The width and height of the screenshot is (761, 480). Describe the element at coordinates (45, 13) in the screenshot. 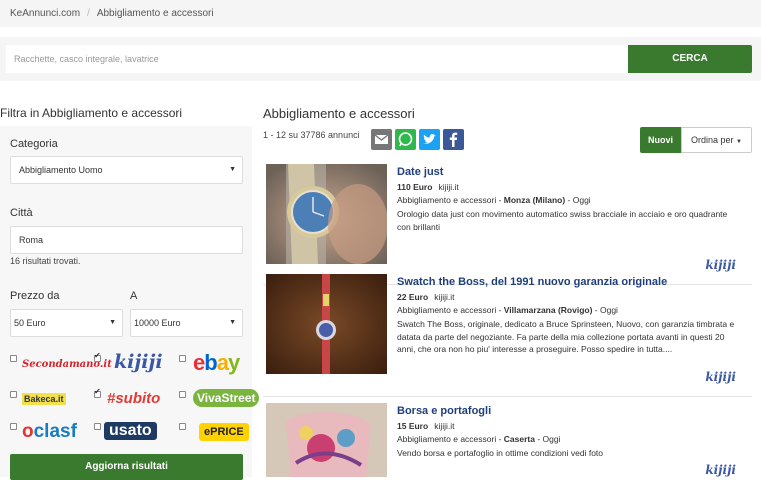

I see `breadcrumb-home-link: KeAnnunci.com` at that location.